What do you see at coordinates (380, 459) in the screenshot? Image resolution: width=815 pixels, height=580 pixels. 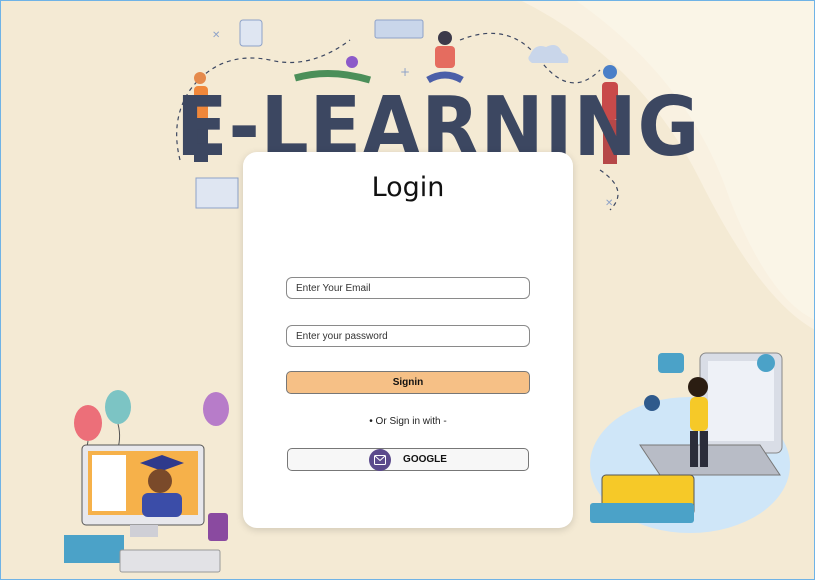 I see `mail-icon` at bounding box center [380, 459].